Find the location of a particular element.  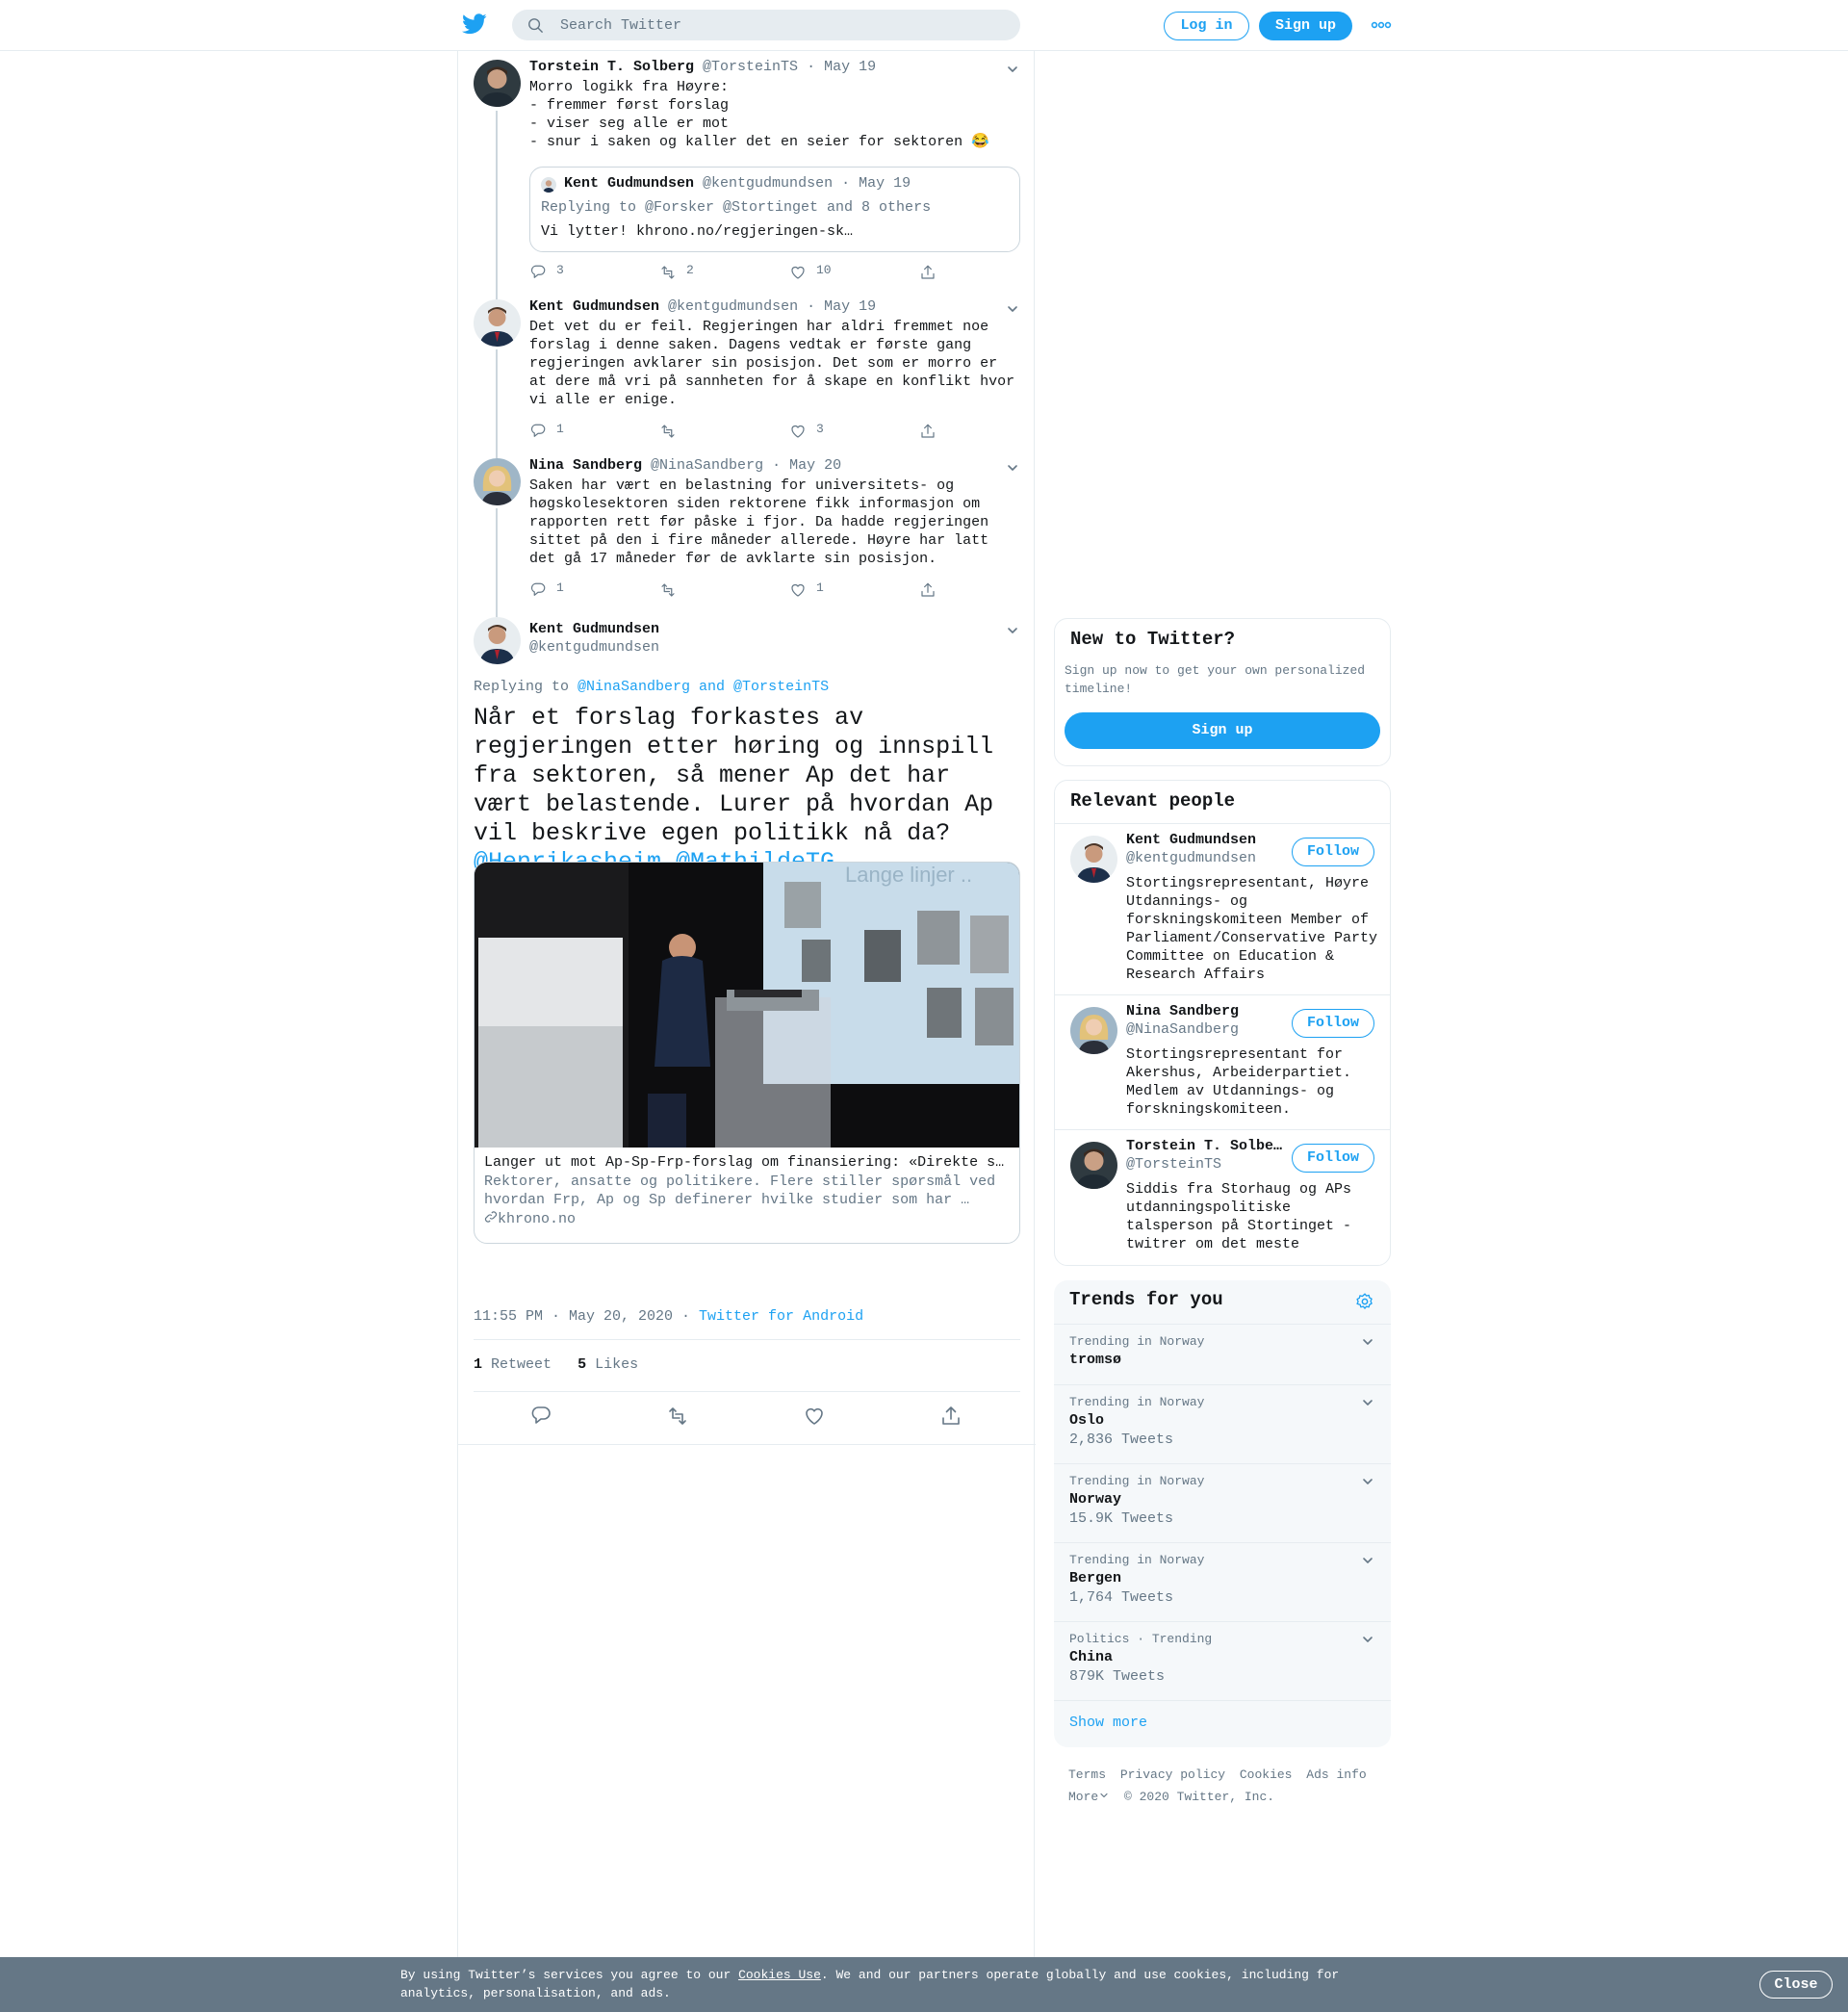

trend-context: Politics · Trending is located at coordinates (1141, 1639).